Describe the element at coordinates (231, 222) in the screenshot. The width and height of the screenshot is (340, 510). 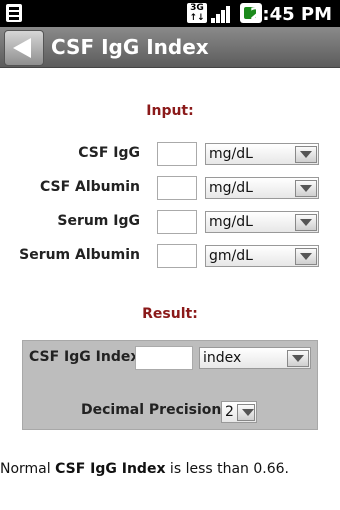
I see `serum-igg-unit-value: mg/dL` at that location.